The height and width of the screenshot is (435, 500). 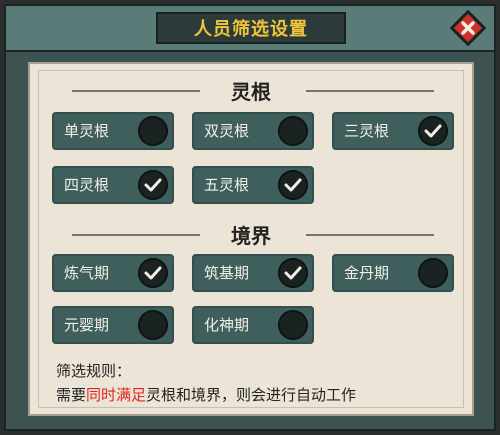 I want to click on filter-chip-single-root: 单灵根, so click(x=113, y=131).